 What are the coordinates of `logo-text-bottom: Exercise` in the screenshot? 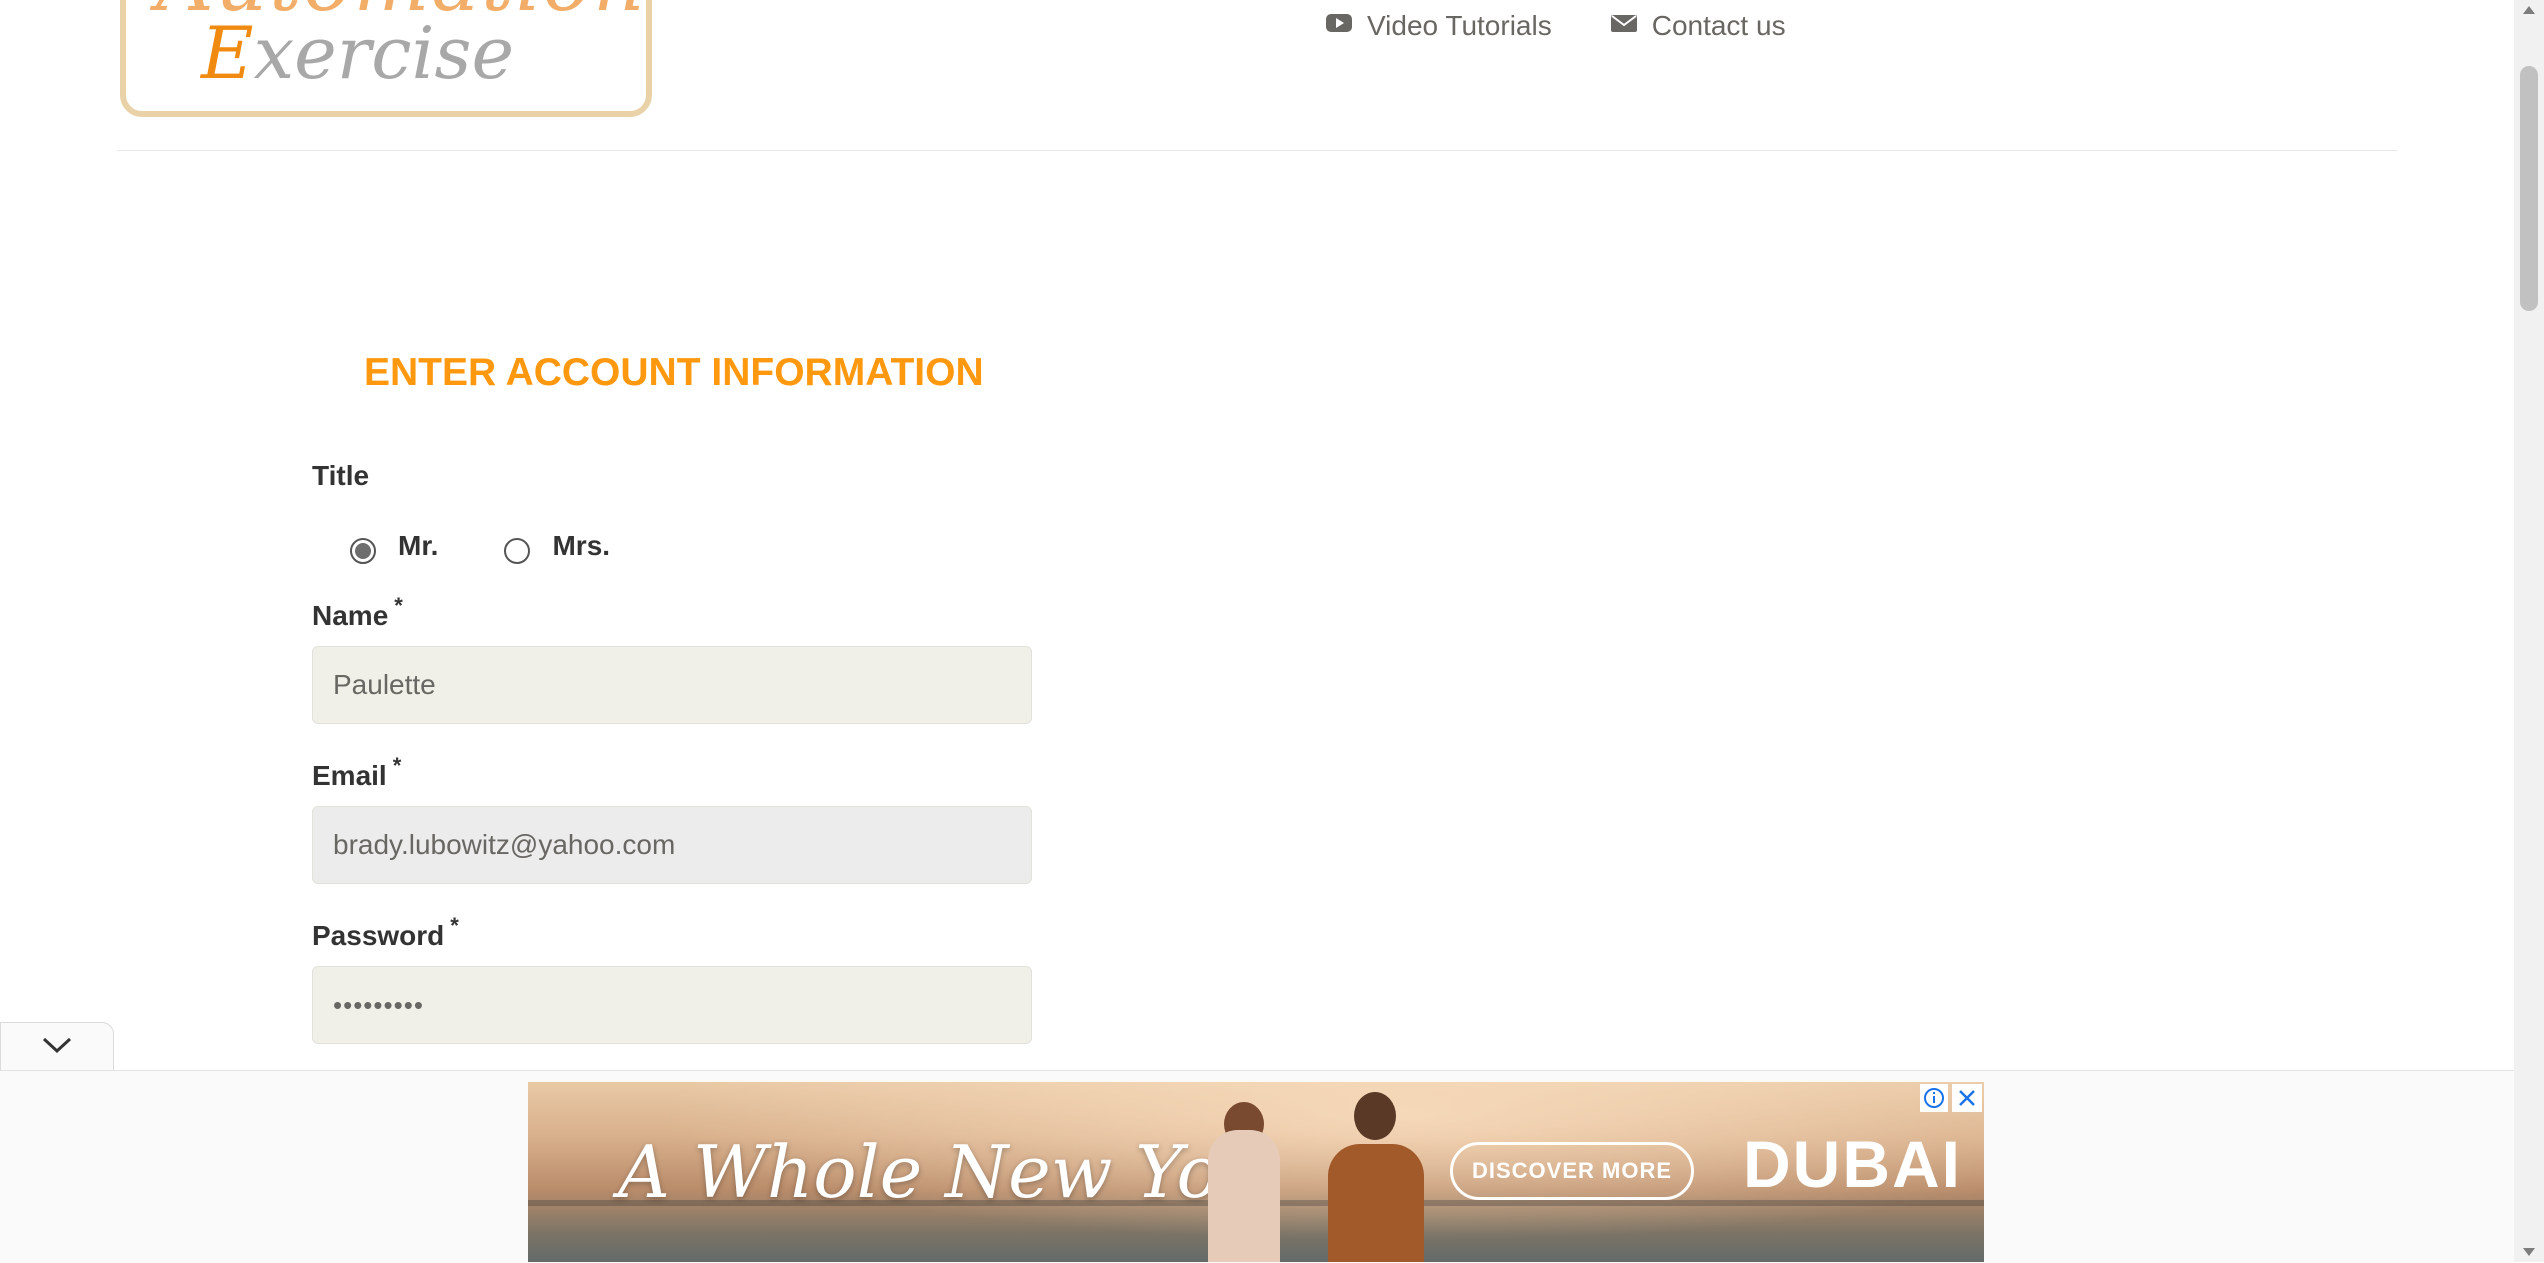 It's located at (357, 53).